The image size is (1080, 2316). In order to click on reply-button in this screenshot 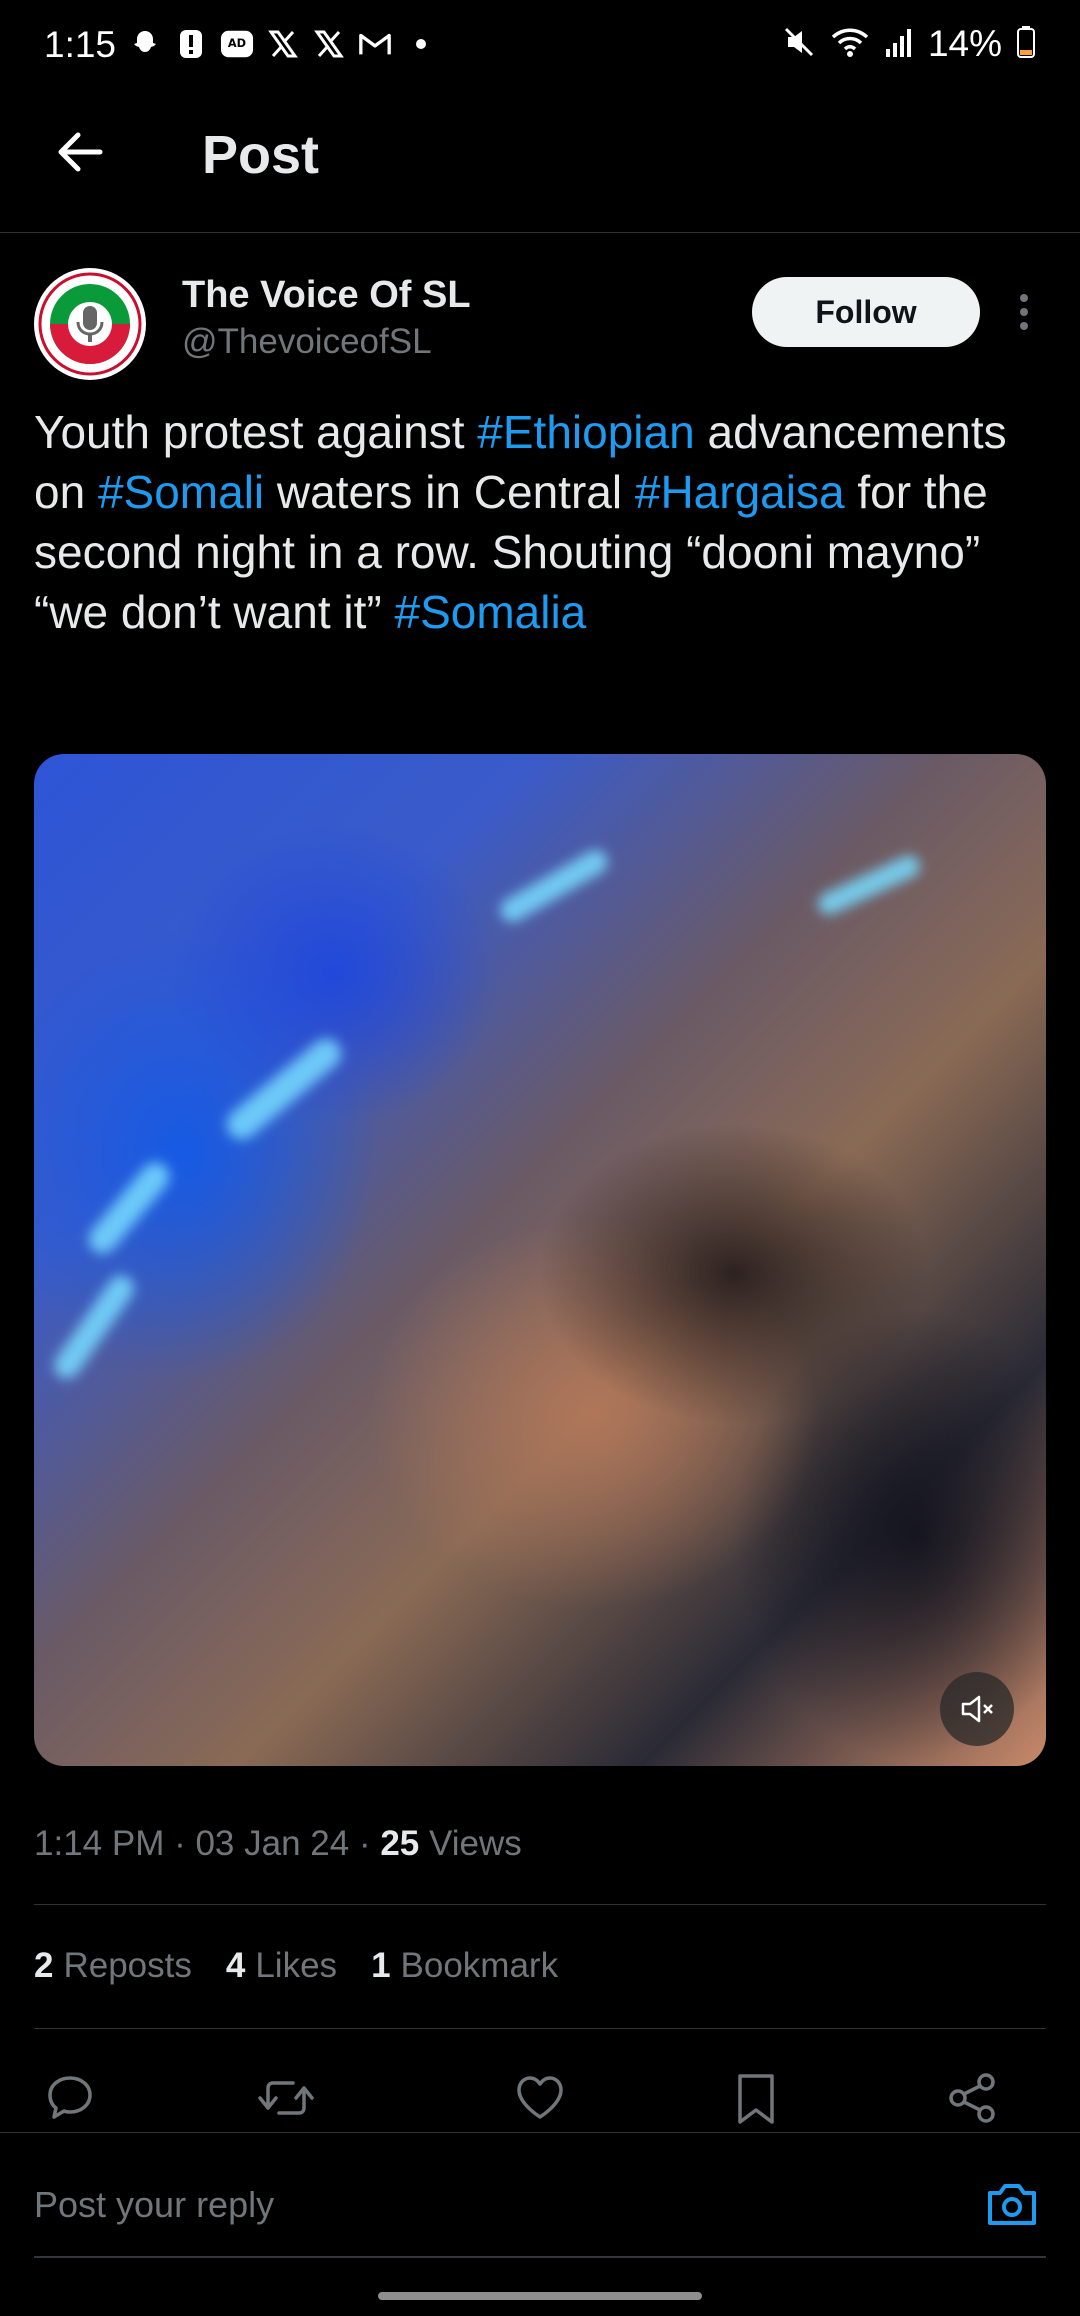, I will do `click(70, 2098)`.